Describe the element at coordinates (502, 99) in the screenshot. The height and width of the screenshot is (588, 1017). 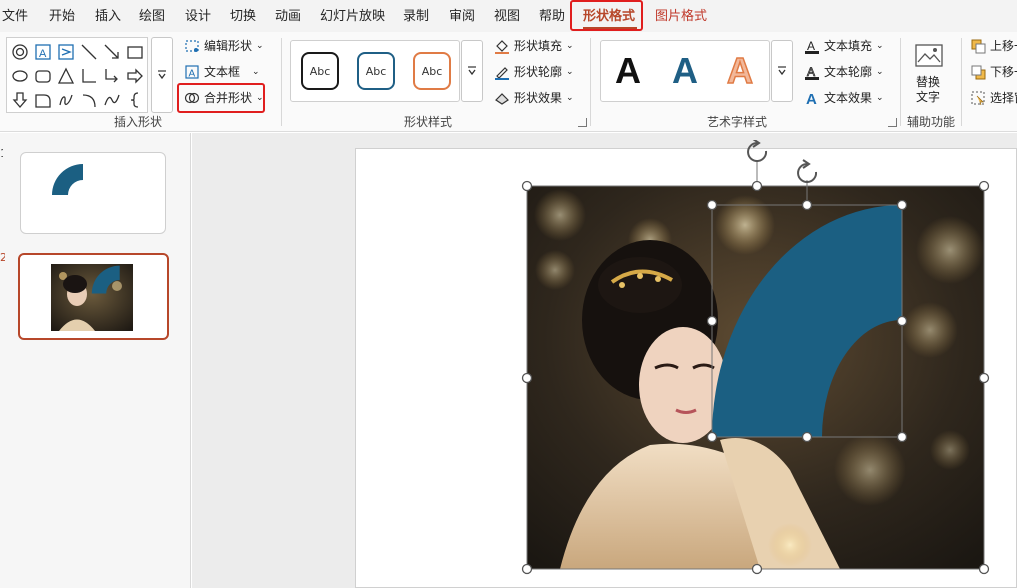
I see `shape-effects-icon` at that location.